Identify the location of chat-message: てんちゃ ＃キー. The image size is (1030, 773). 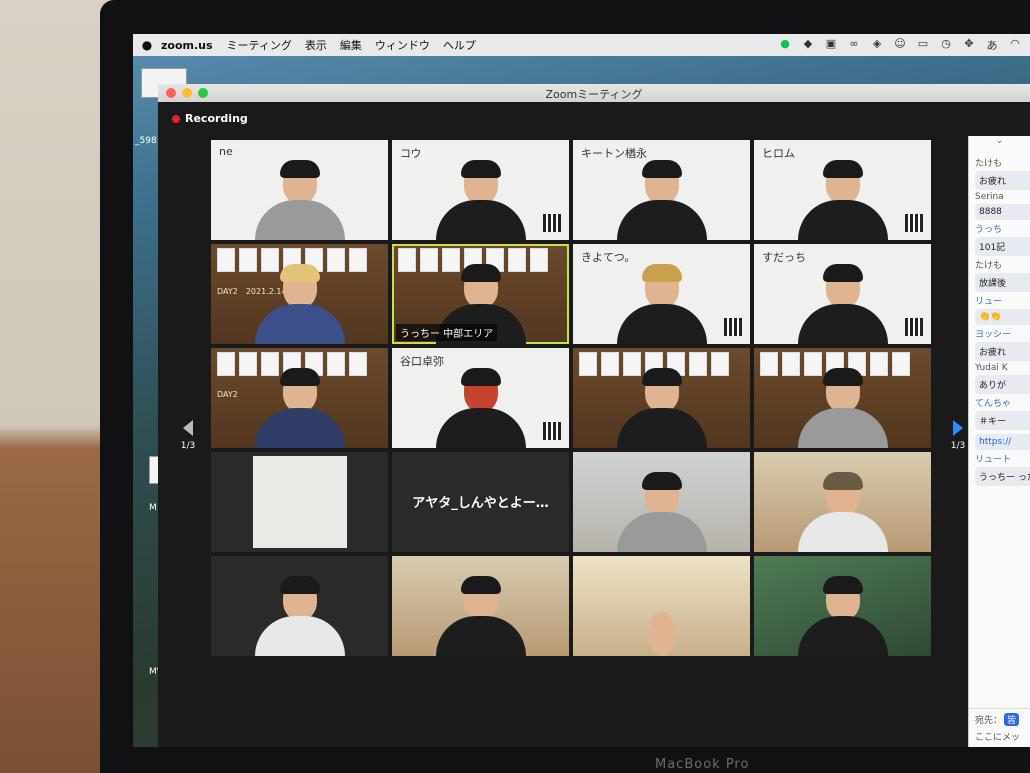
(999, 412).